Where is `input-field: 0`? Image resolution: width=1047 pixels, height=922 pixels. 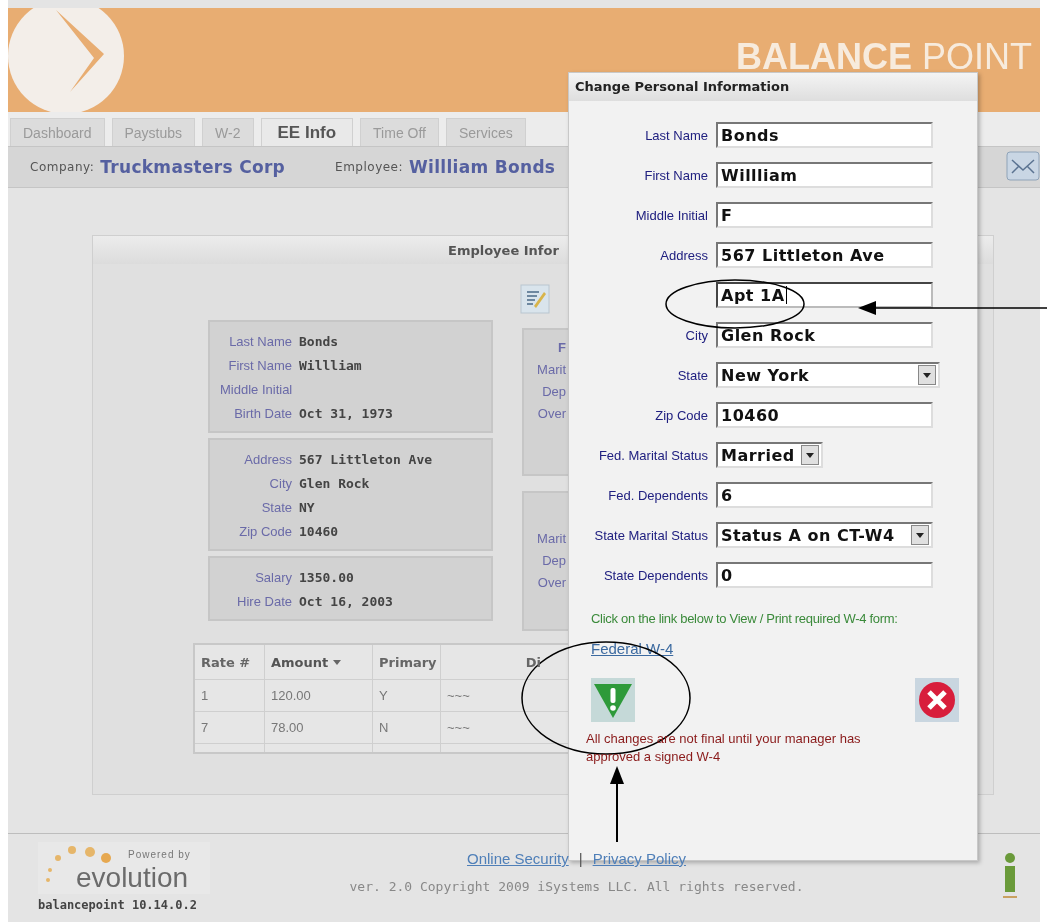
input-field: 0 is located at coordinates (824, 575).